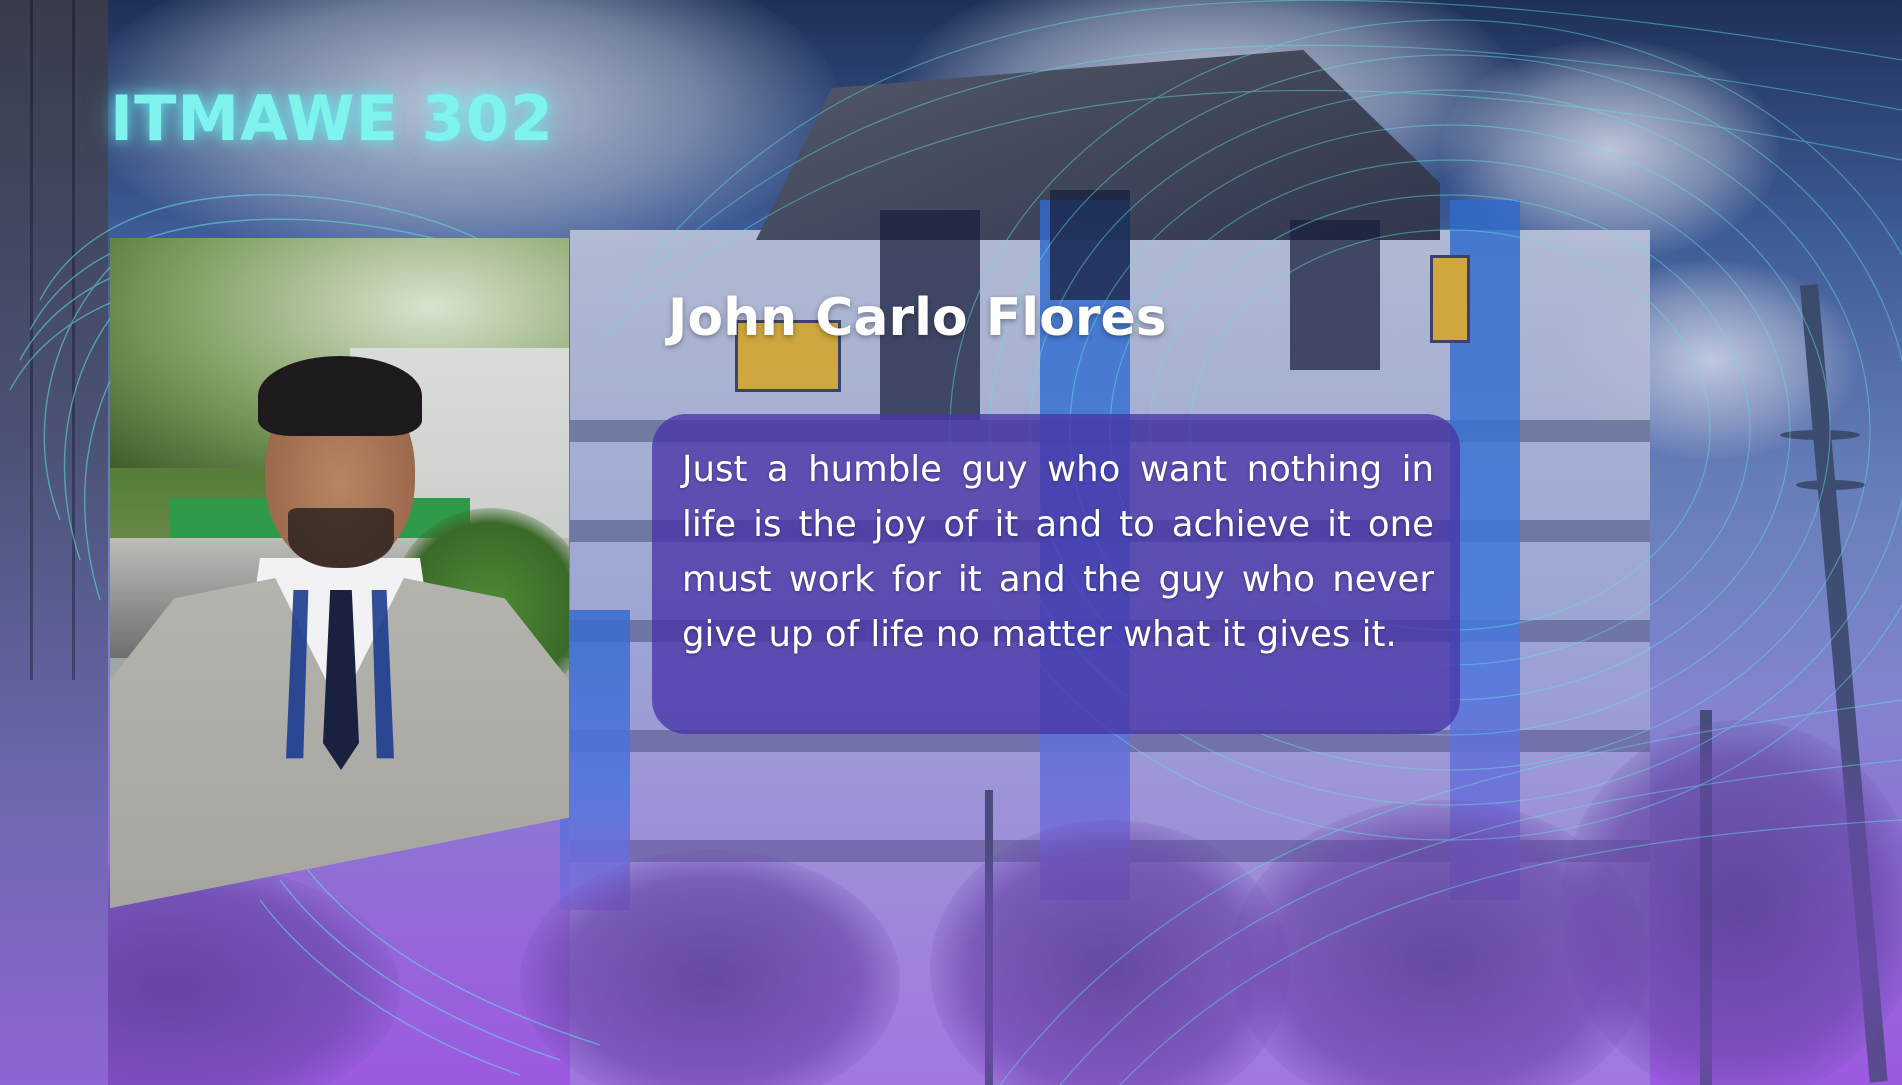 The width and height of the screenshot is (1902, 1085). Describe the element at coordinates (332, 118) in the screenshot. I see `course-title: ITMAWE 302` at that location.